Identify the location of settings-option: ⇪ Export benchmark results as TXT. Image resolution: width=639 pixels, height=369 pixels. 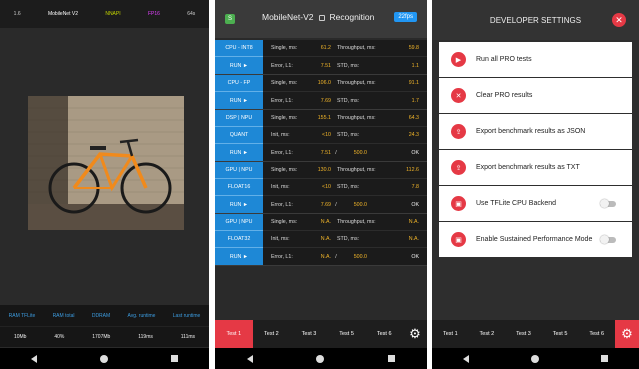
(535, 167).